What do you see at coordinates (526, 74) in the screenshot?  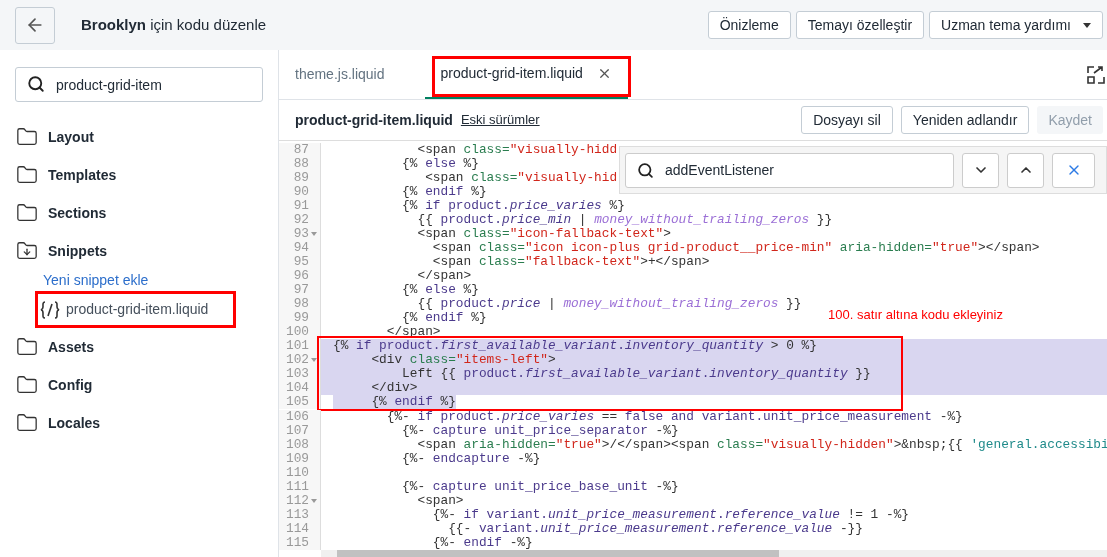 I see `editor-tab: product-grid-item.liquid` at bounding box center [526, 74].